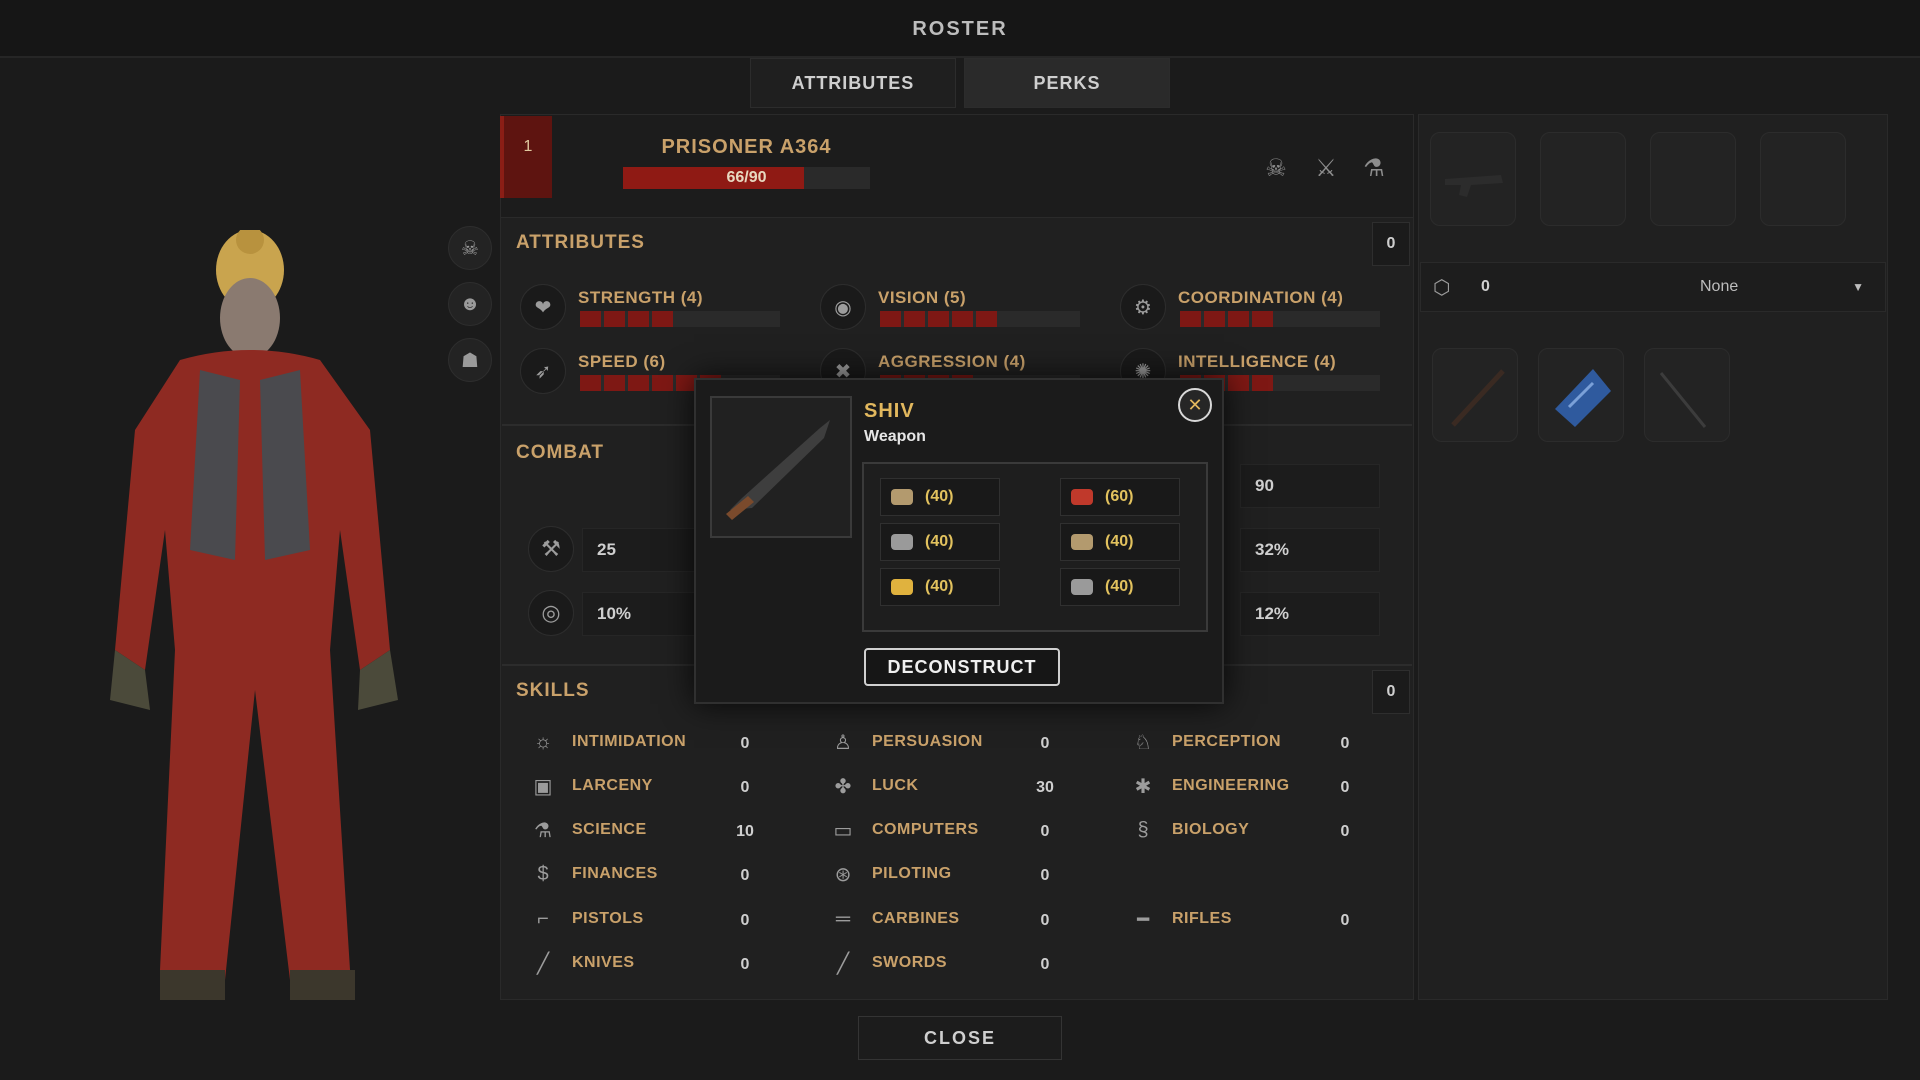 Image resolution: width=1920 pixels, height=1080 pixels. What do you see at coordinates (1202, 918) in the screenshot?
I see `skill-label: RIFLES` at bounding box center [1202, 918].